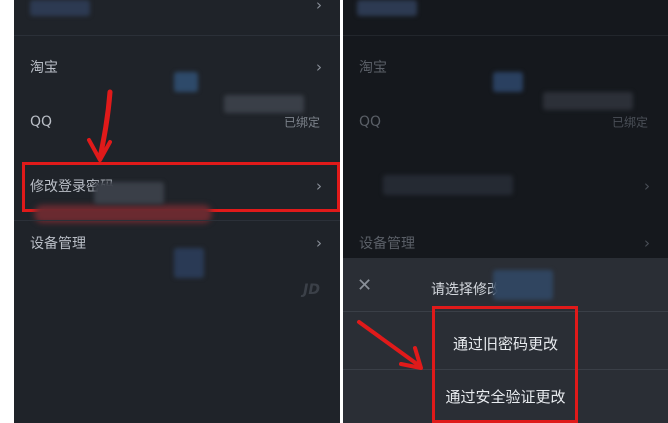 The height and width of the screenshot is (423, 668). Describe the element at coordinates (311, 290) in the screenshot. I see `watermark-logo: JD` at that location.